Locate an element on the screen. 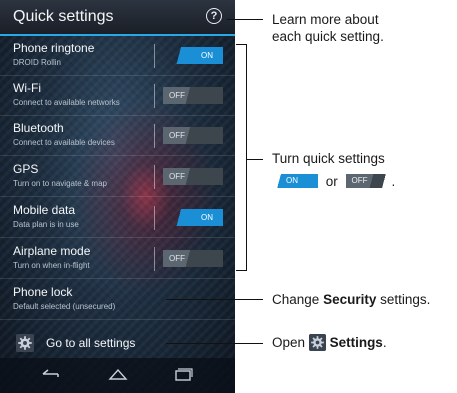  callout-security: Change Security settings. is located at coordinates (351, 299).